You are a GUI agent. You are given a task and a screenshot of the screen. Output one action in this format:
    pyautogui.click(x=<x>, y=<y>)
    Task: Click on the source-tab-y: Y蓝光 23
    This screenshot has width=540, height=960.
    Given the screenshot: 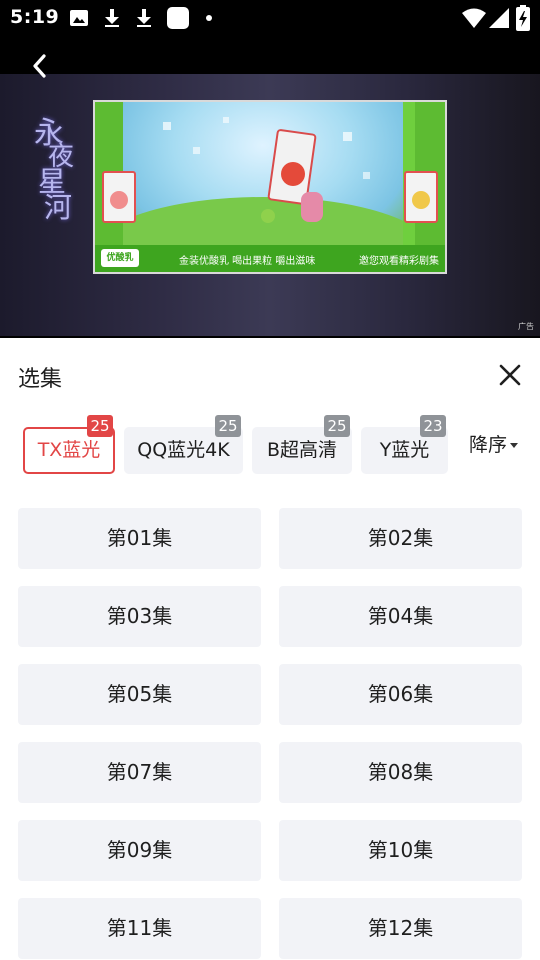 What is the action you would take?
    pyautogui.click(x=404, y=444)
    